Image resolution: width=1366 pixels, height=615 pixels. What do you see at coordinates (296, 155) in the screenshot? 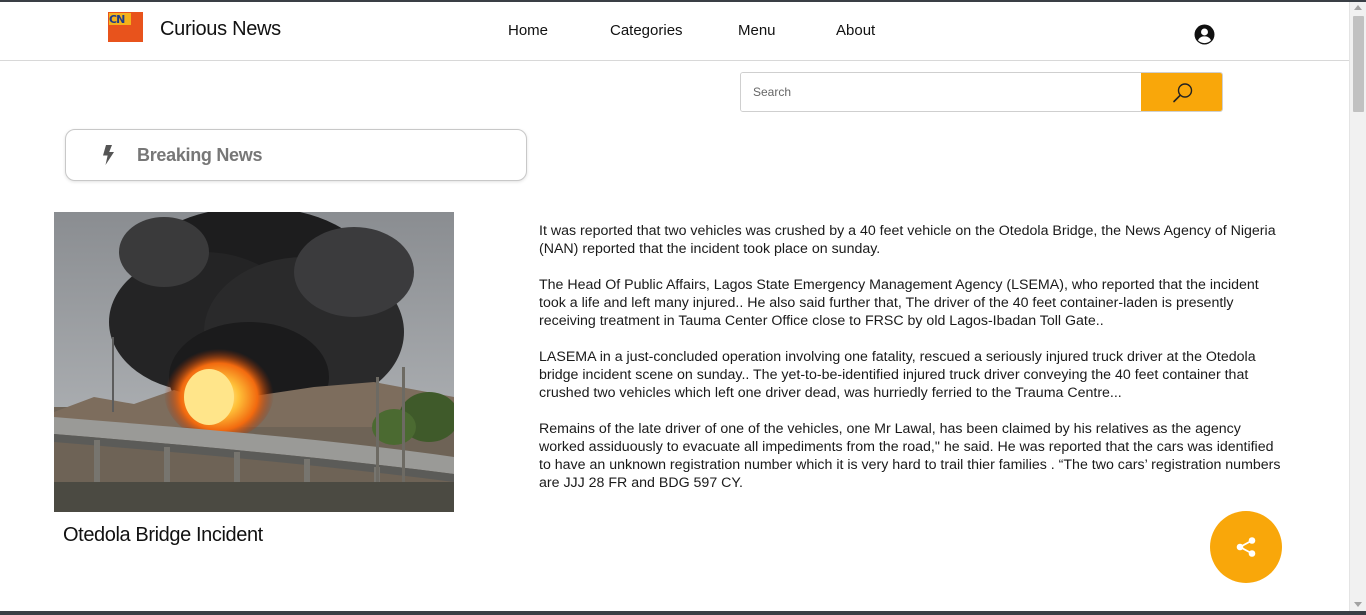
I see `breaking-news-bar: Breaking News` at bounding box center [296, 155].